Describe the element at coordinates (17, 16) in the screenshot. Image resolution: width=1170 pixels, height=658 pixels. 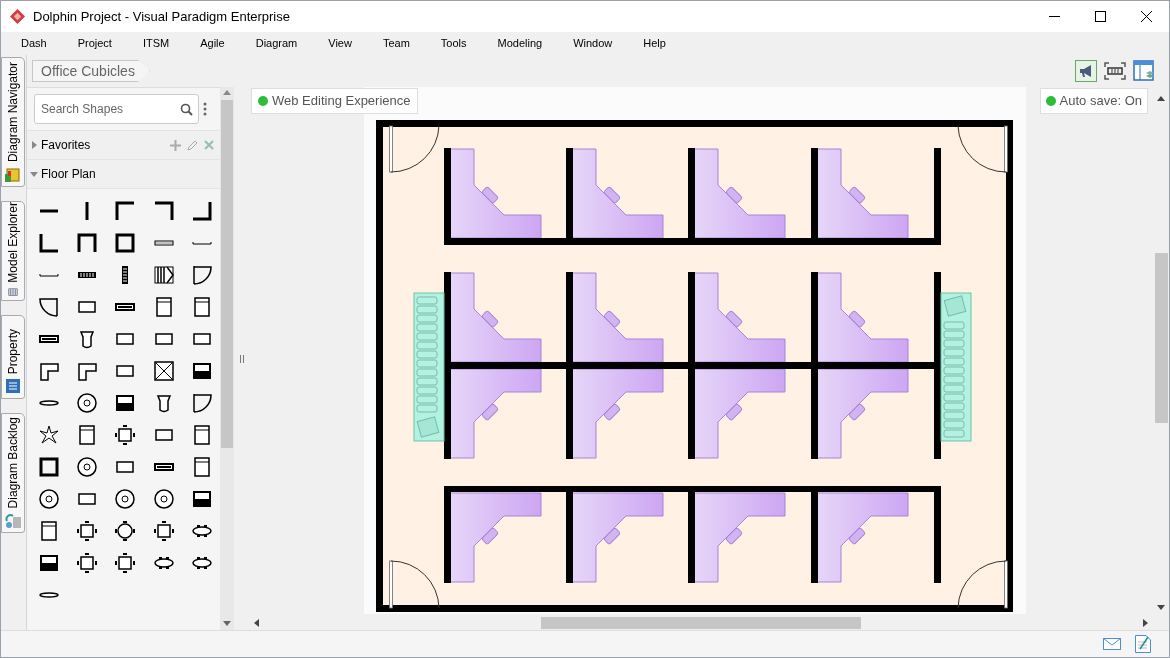
I see `app-logo-icon` at that location.